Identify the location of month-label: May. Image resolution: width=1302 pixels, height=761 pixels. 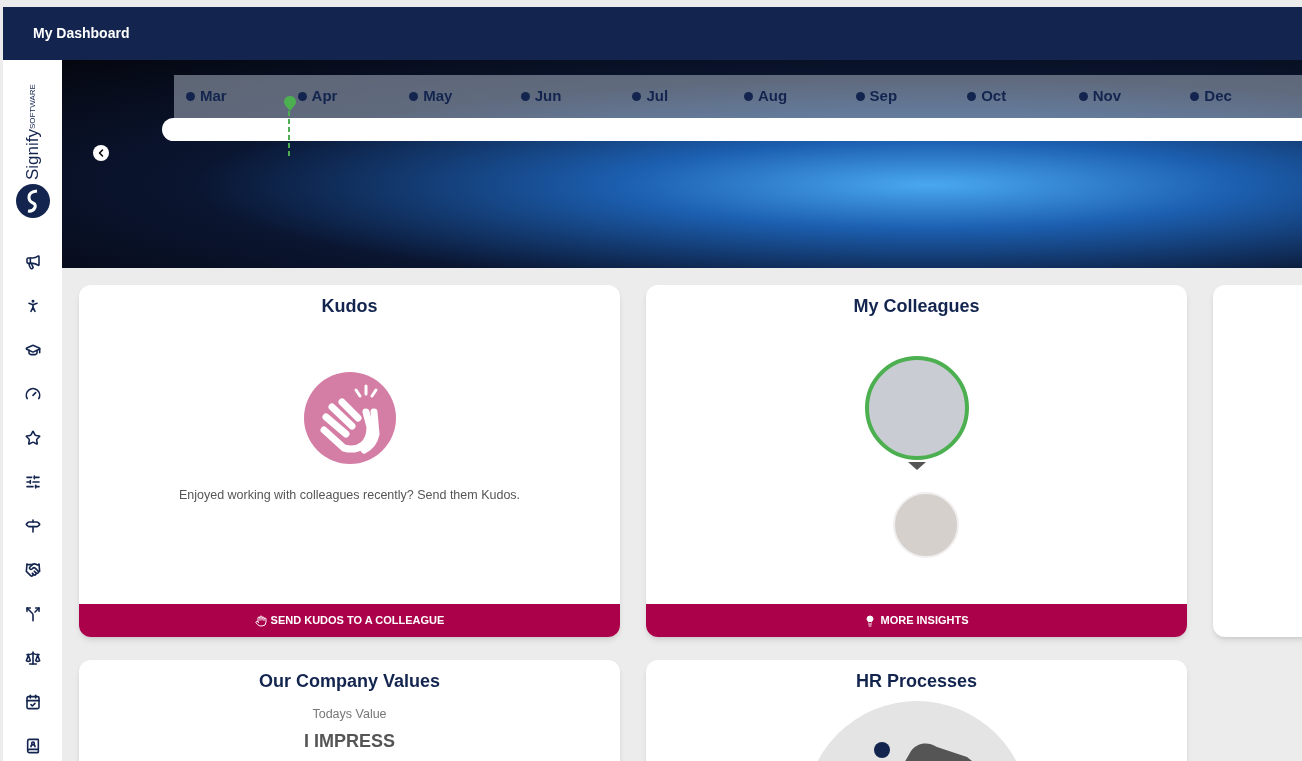
(465, 96).